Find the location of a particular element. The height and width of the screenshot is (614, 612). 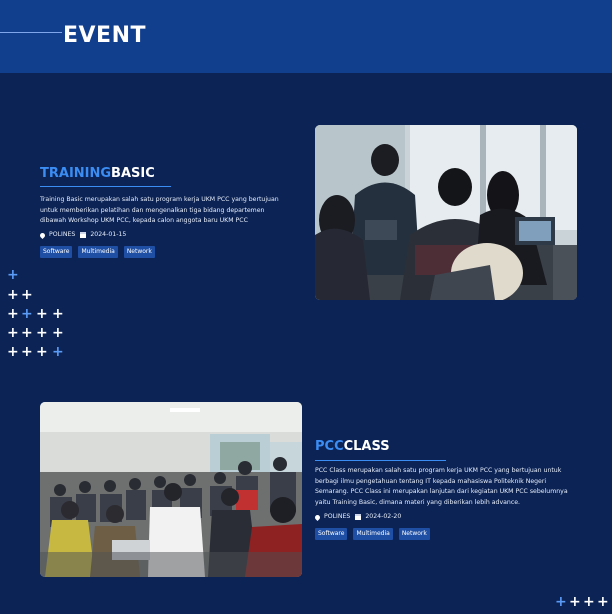

event-title: TRAININGBASIC is located at coordinates (97, 174).